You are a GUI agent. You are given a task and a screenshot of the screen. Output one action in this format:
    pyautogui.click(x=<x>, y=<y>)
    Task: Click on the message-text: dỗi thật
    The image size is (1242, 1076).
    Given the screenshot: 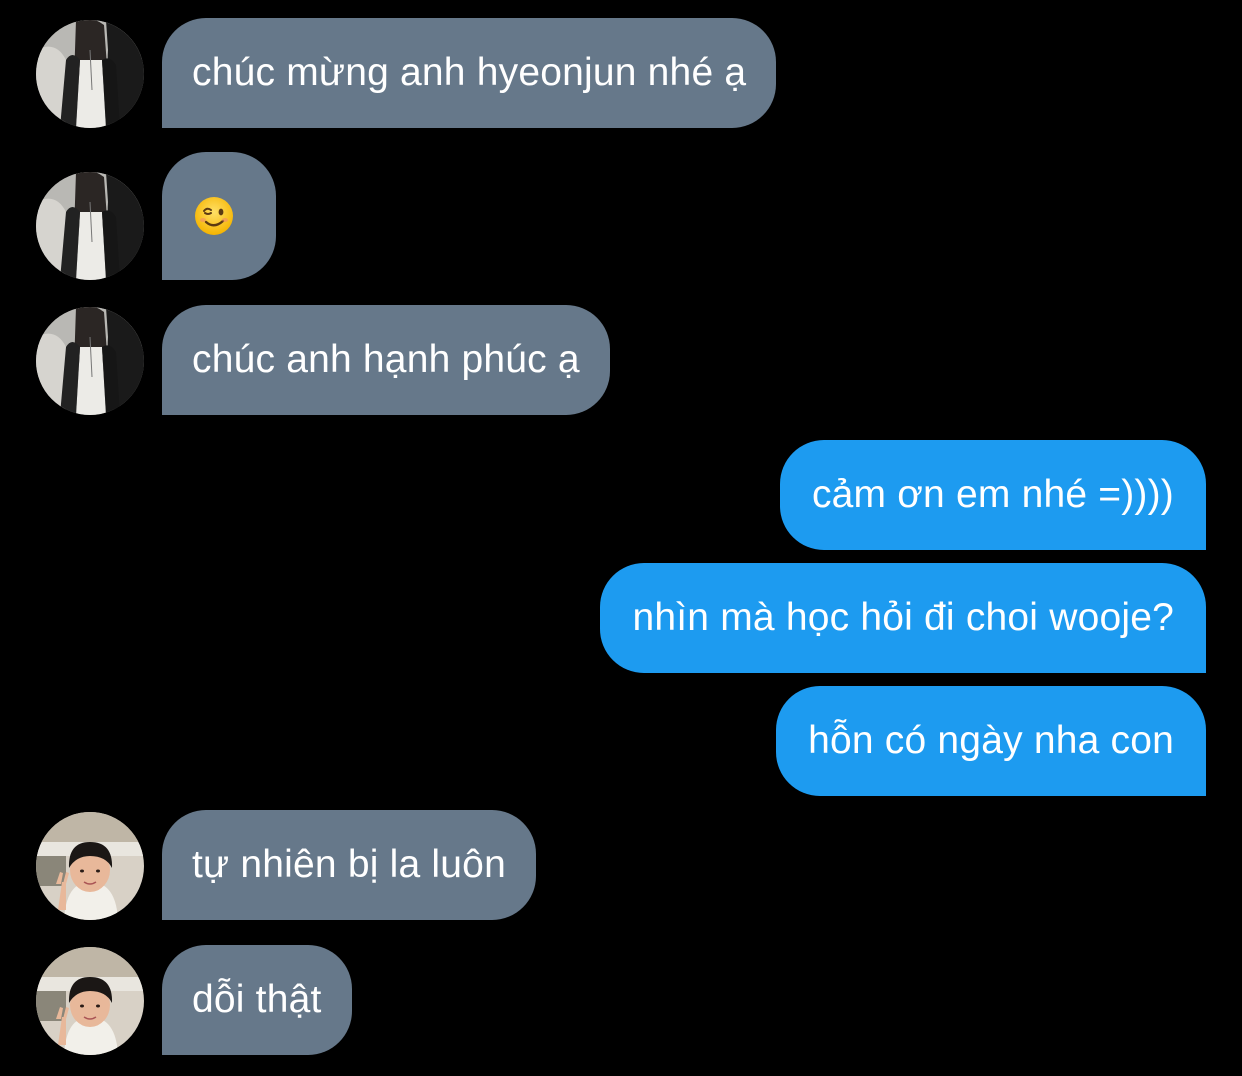 What is the action you would take?
    pyautogui.click(x=257, y=999)
    